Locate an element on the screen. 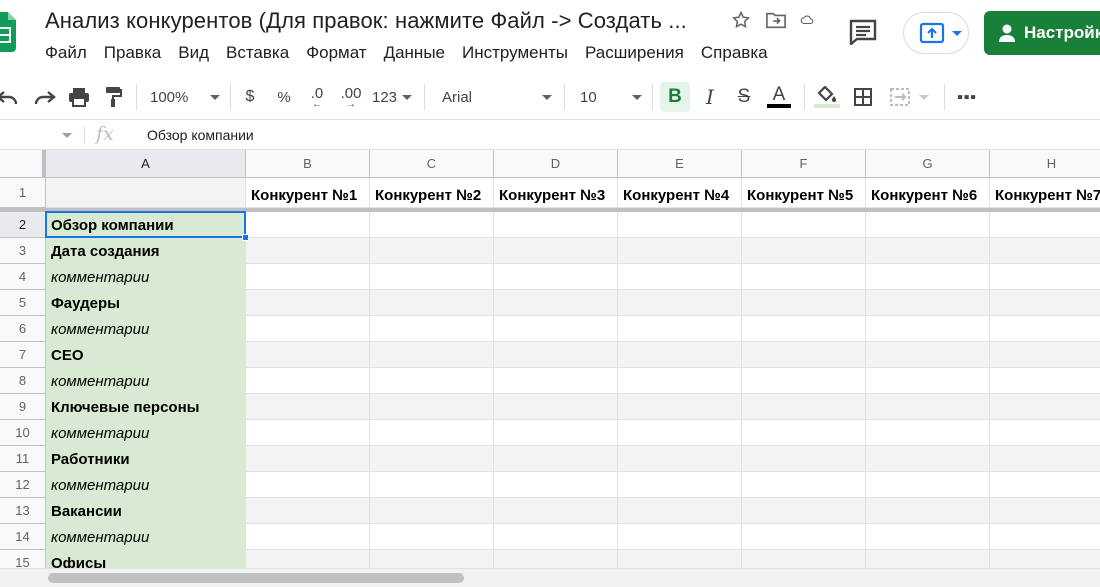 The image size is (1100, 587). cell-b12 is located at coordinates (308, 485).